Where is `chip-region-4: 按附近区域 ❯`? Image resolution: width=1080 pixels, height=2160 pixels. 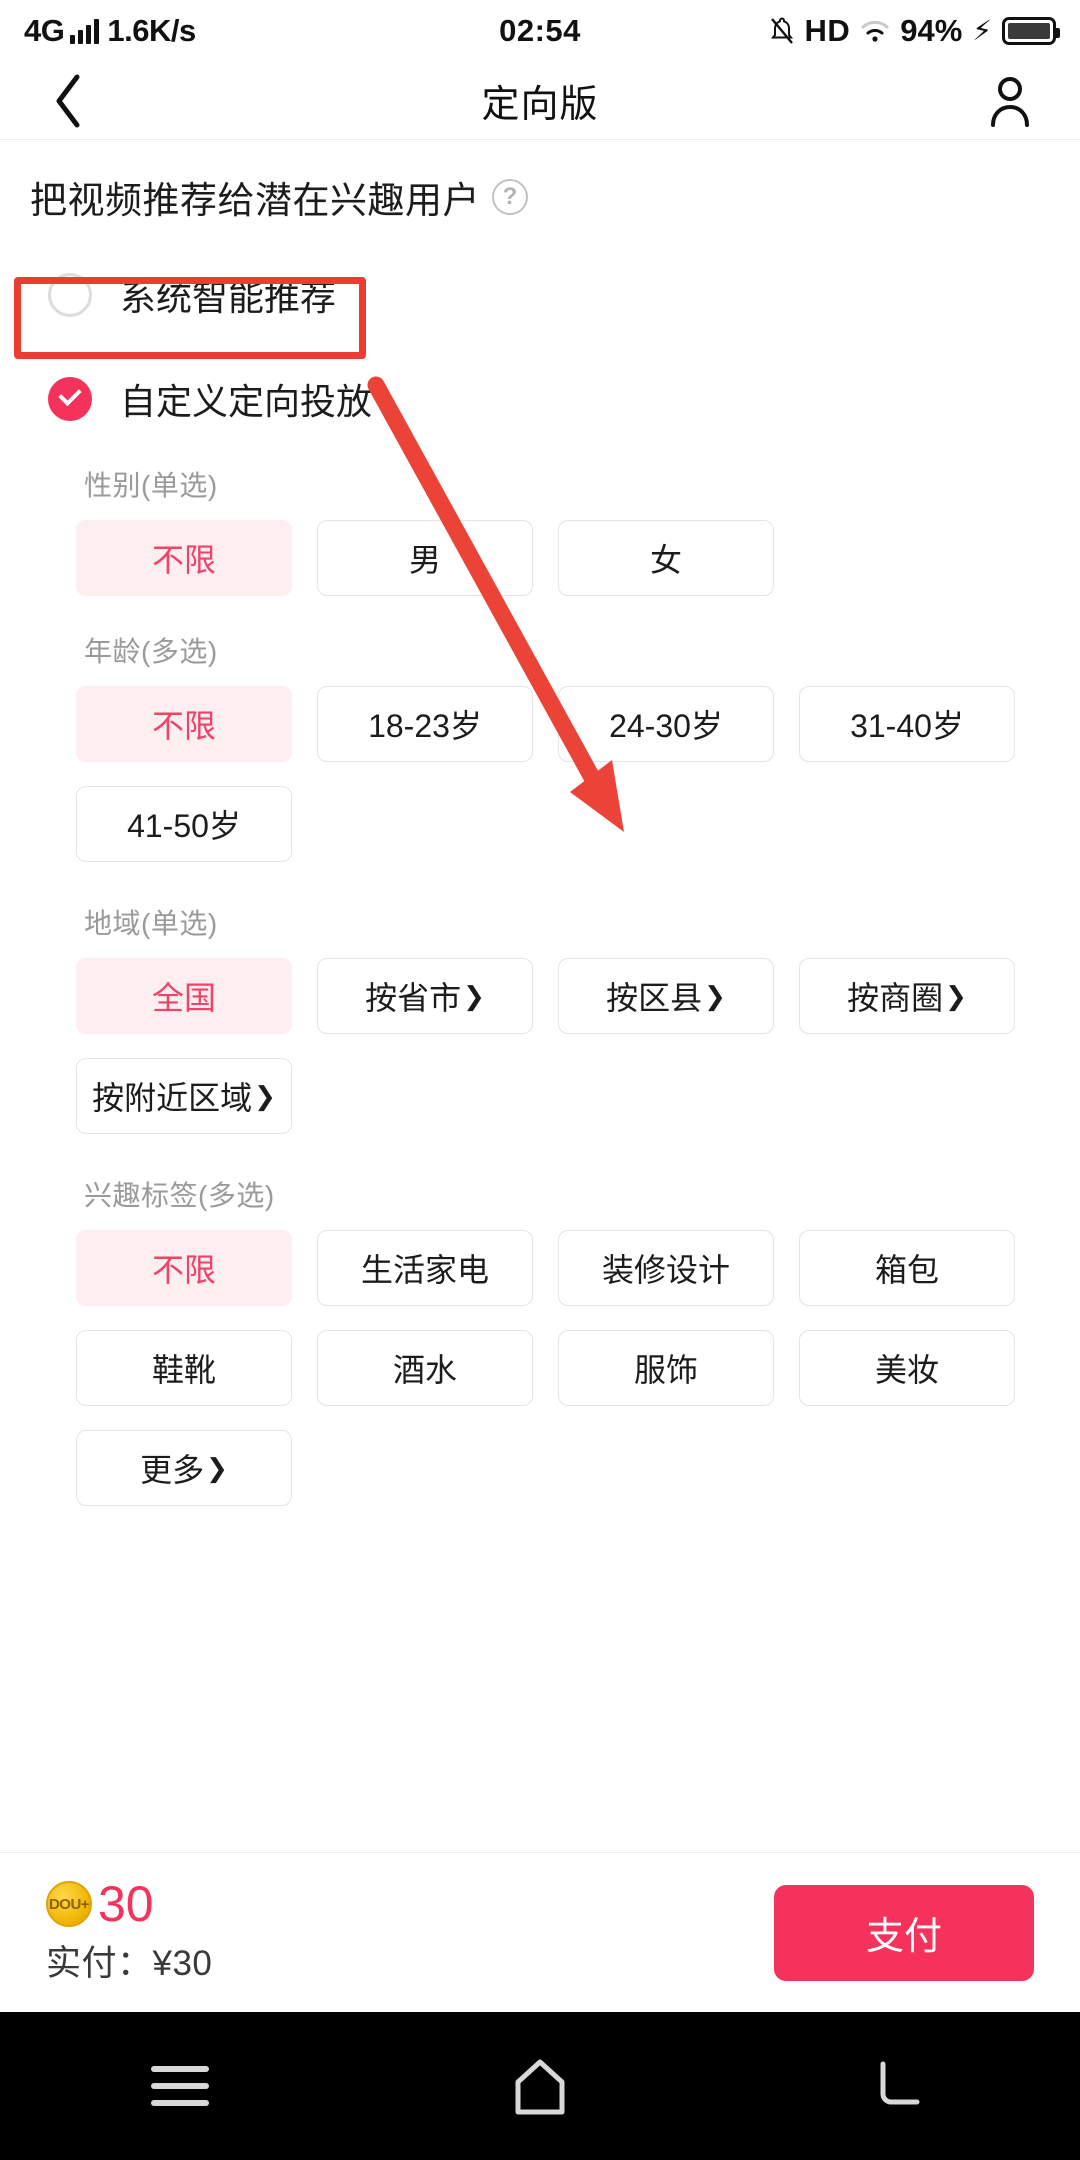 chip-region-4: 按附近区域 ❯ is located at coordinates (184, 1096).